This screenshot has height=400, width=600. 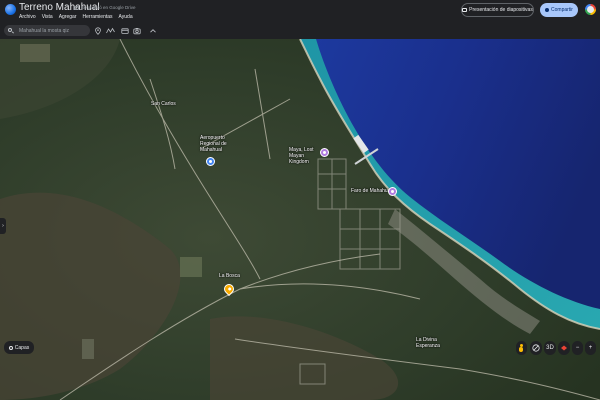 I want to click on compass-icon, so click(x=536, y=348).